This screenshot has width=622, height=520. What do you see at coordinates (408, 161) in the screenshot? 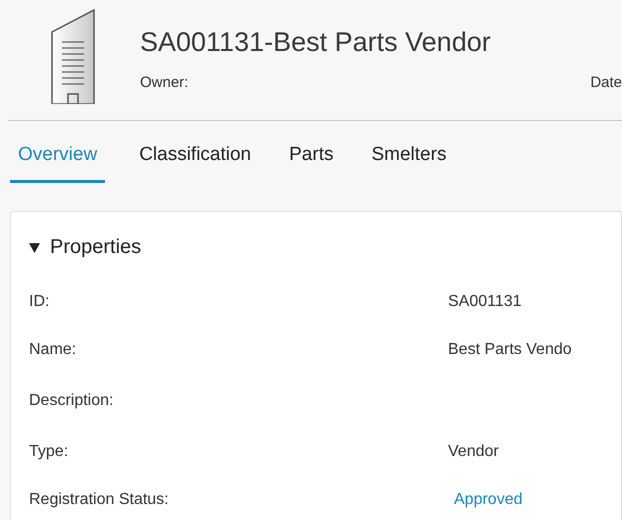
I see `tab: Smelters` at bounding box center [408, 161].